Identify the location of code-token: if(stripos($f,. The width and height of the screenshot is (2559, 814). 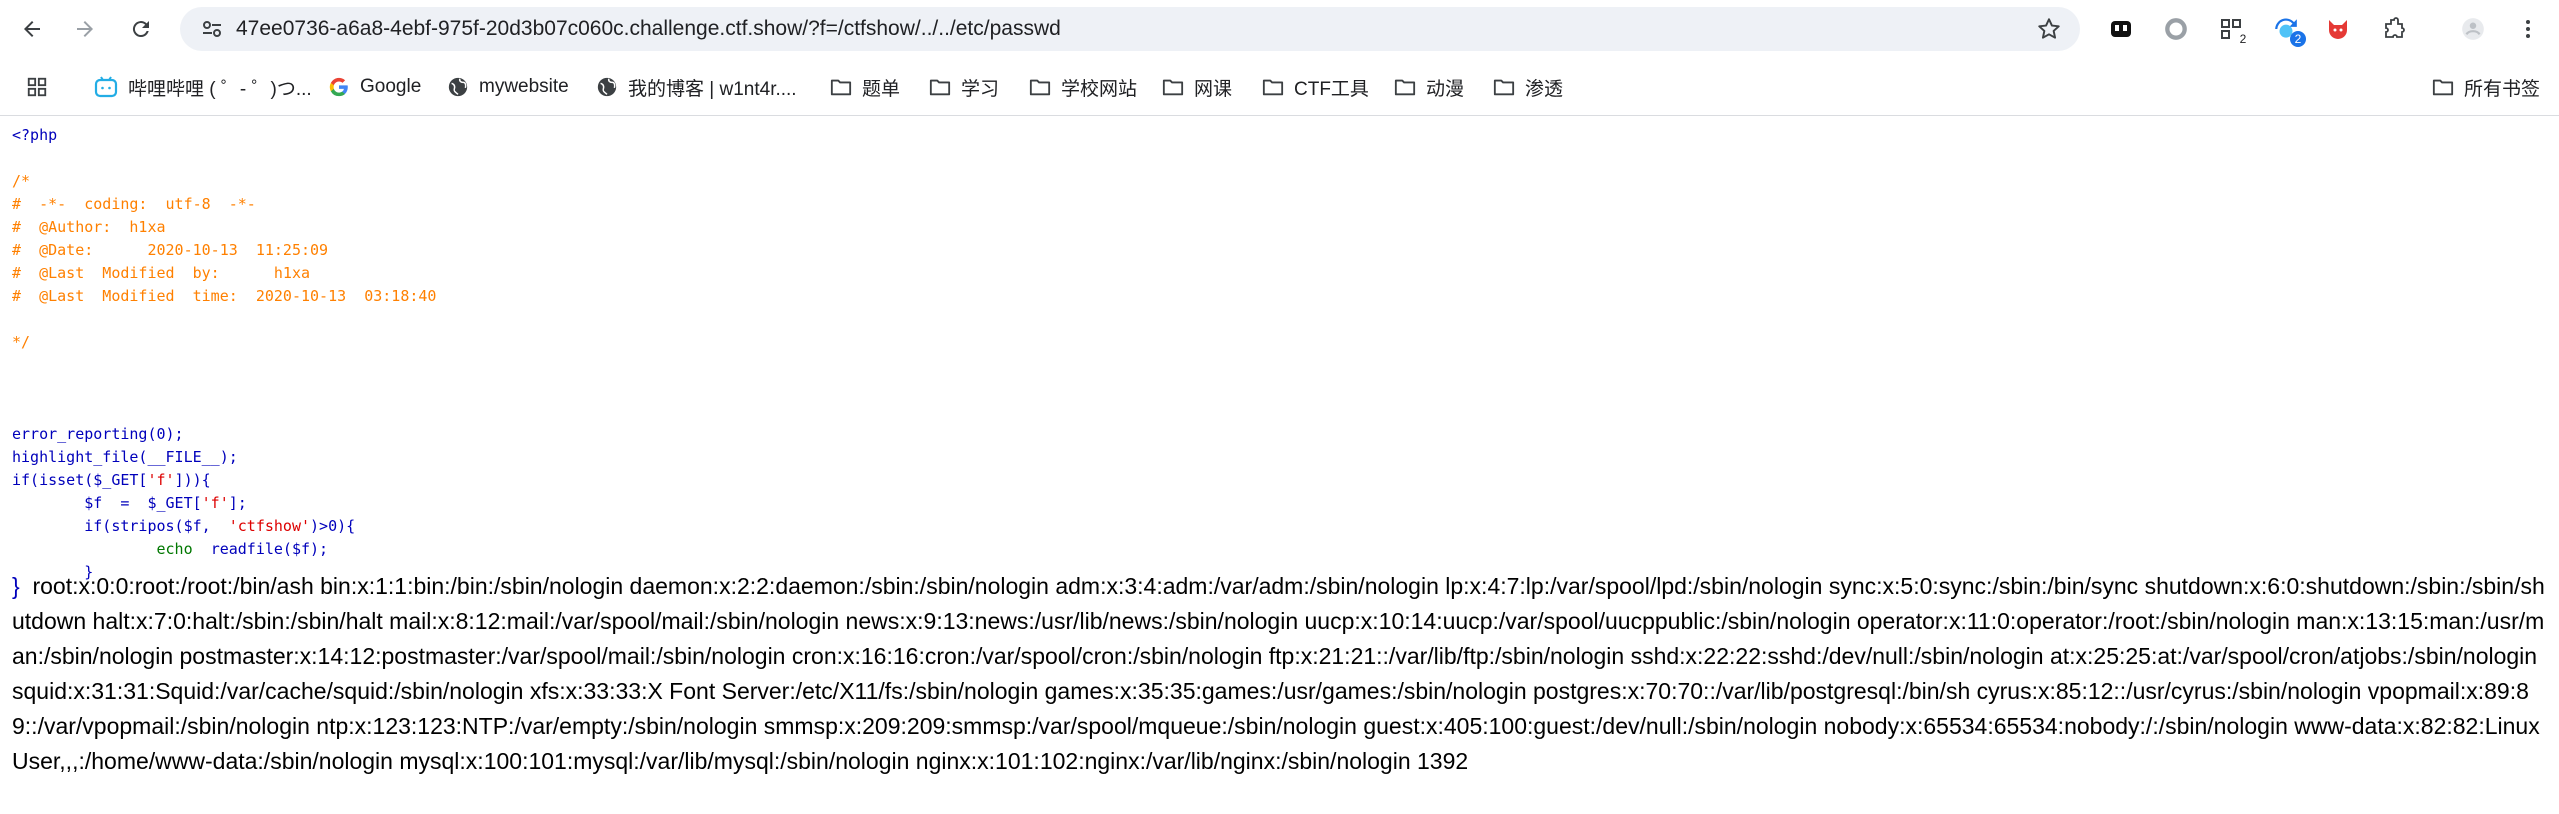
(156, 526).